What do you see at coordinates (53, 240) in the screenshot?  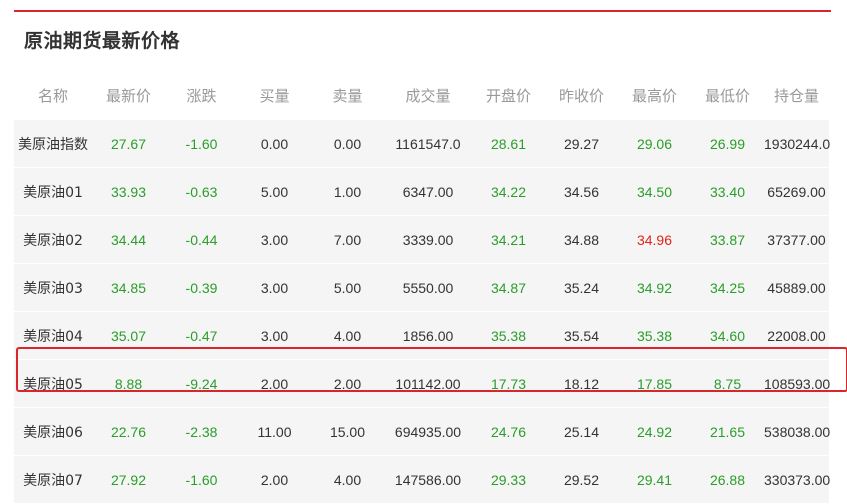 I see `cell-name: 美原油02` at bounding box center [53, 240].